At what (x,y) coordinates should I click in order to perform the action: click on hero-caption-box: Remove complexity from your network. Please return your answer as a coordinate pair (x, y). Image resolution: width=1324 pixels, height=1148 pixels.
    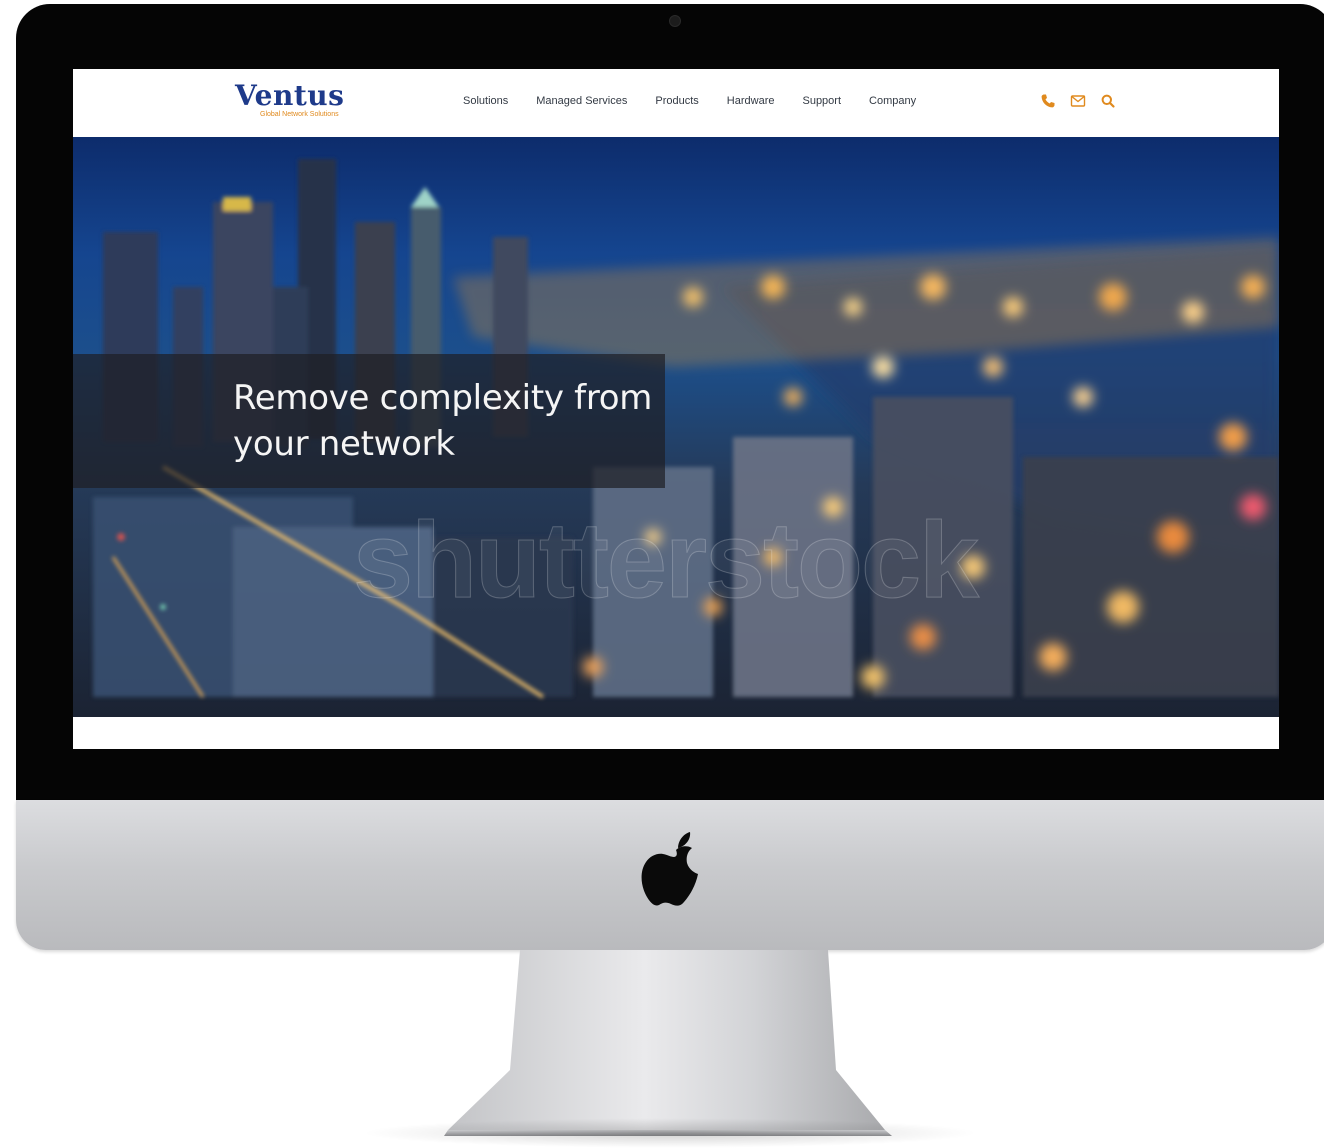
    Looking at the image, I should click on (369, 421).